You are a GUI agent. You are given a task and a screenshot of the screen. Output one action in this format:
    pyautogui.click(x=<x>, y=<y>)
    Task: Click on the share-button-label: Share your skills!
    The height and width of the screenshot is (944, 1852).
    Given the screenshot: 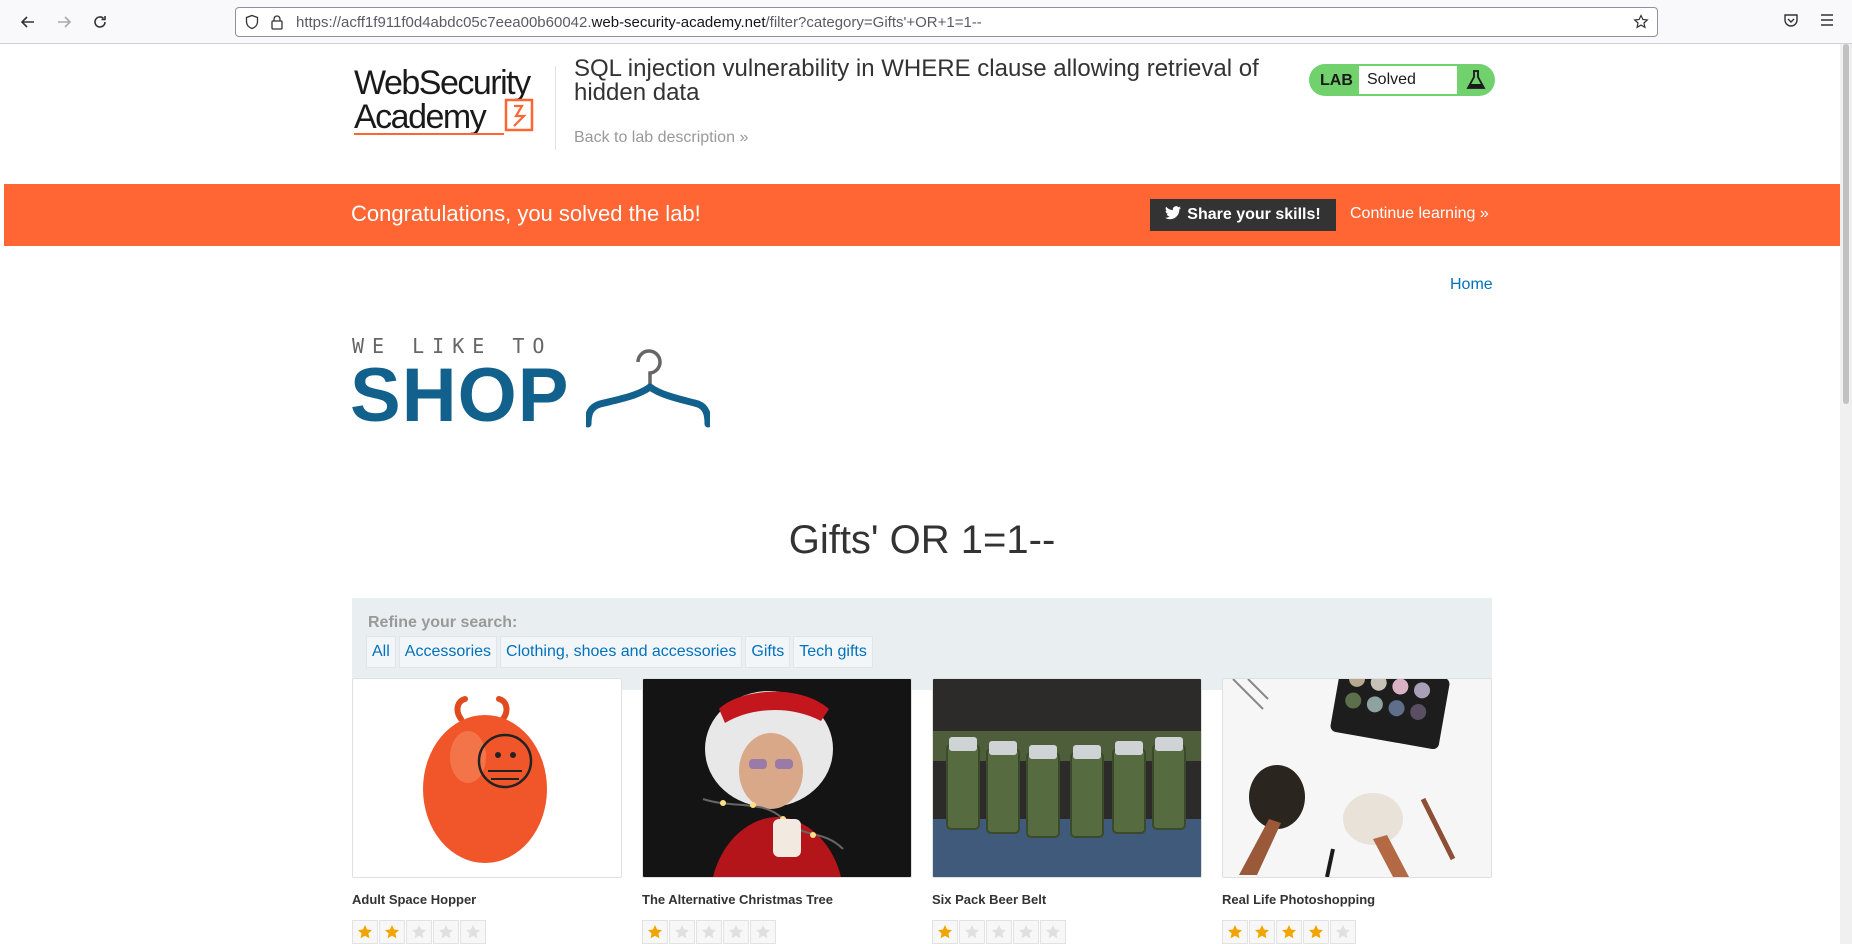 What is the action you would take?
    pyautogui.click(x=1254, y=214)
    